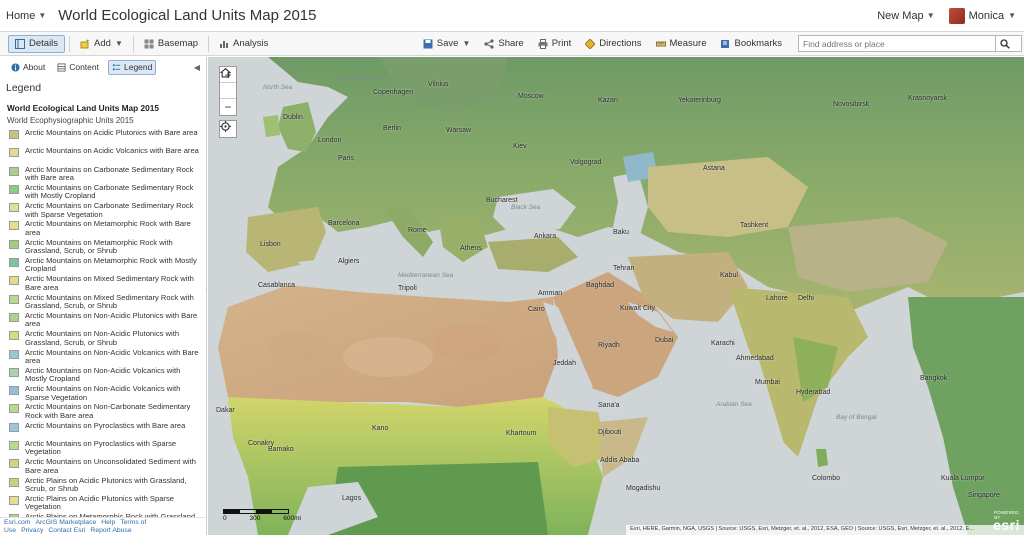 The width and height of the screenshot is (1024, 535). I want to click on analysis-button: Analysis, so click(243, 44).